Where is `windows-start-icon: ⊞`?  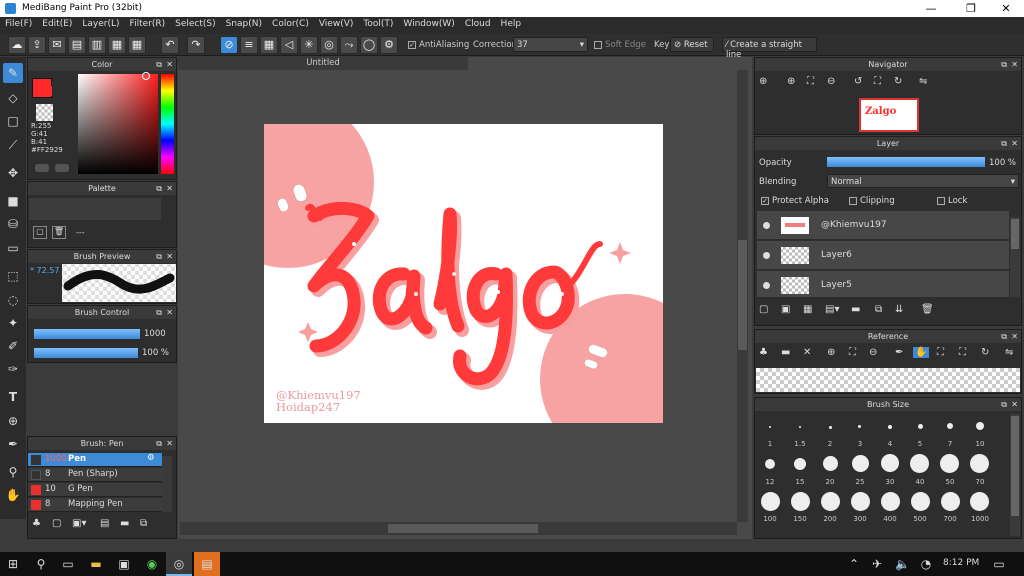
windows-start-icon: ⊞ is located at coordinates (13, 564).